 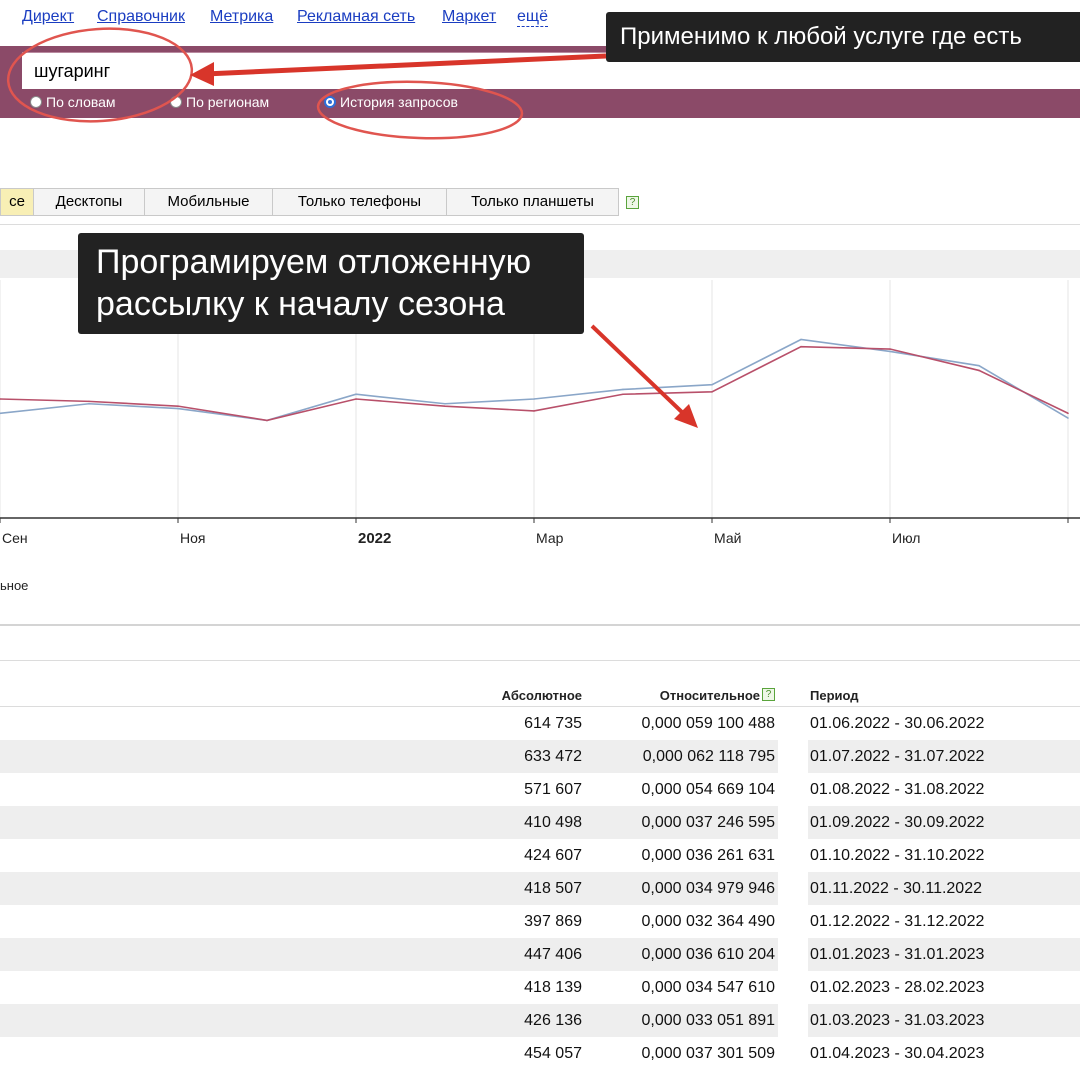 I want to click on cell-period: 01.01.2023 - 31.01.2023, so click(x=897, y=954).